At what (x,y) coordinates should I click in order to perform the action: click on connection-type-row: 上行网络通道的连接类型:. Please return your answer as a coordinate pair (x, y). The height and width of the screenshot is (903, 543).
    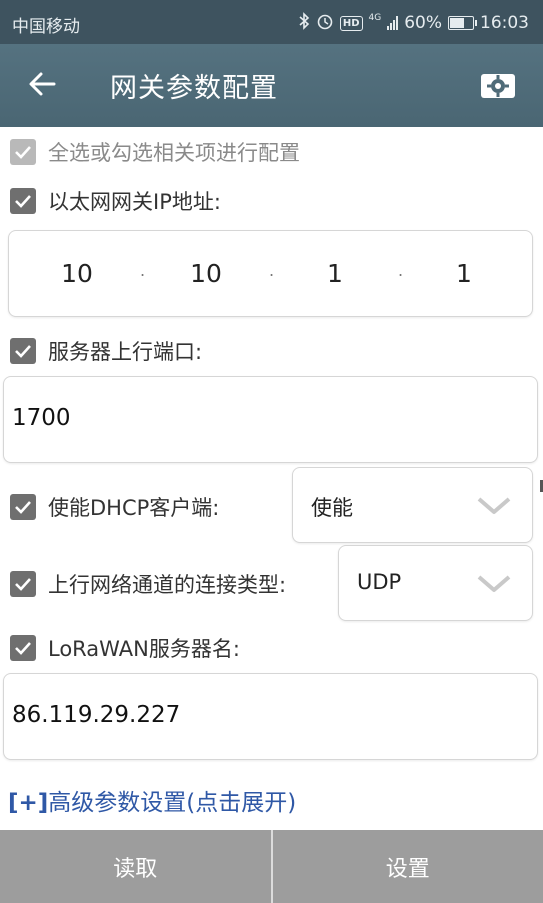
    Looking at the image, I should click on (148, 584).